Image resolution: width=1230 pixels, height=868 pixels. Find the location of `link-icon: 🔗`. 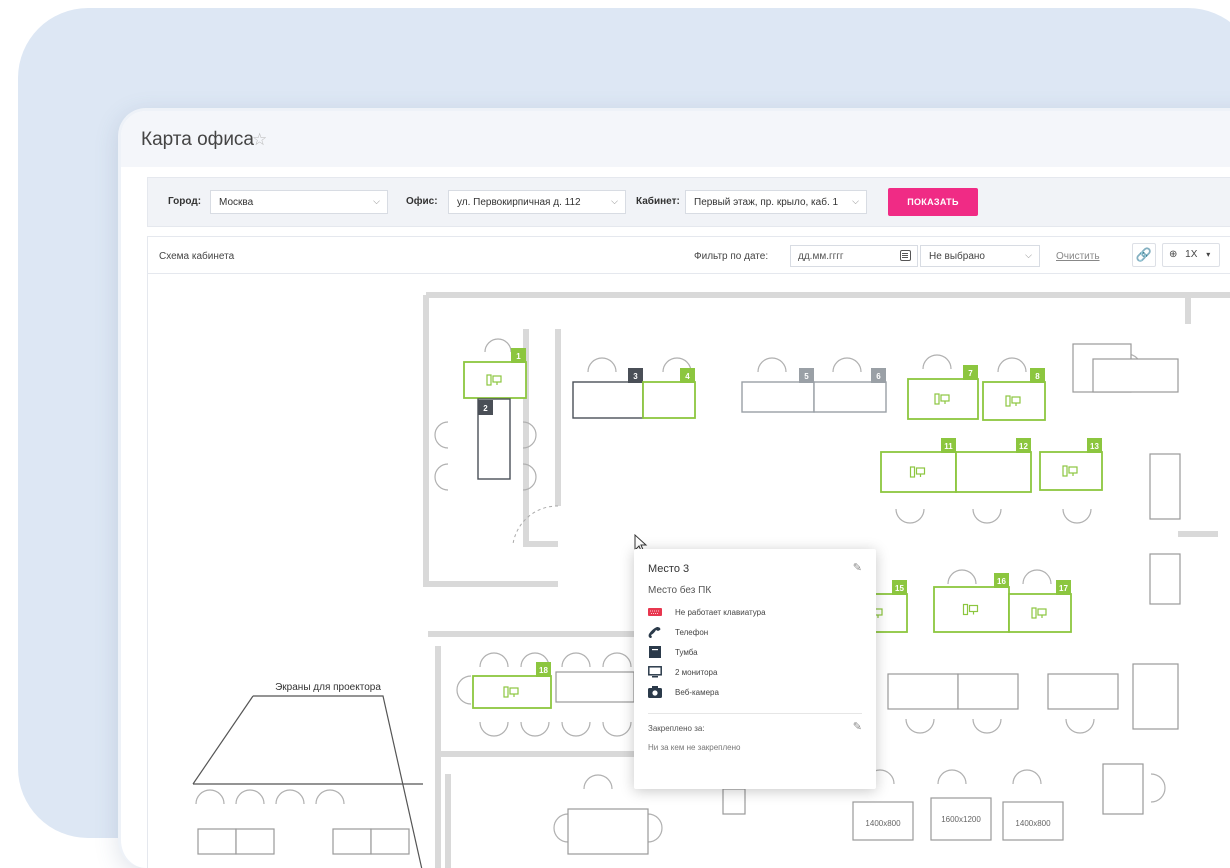

link-icon: 🔗 is located at coordinates (1144, 254).